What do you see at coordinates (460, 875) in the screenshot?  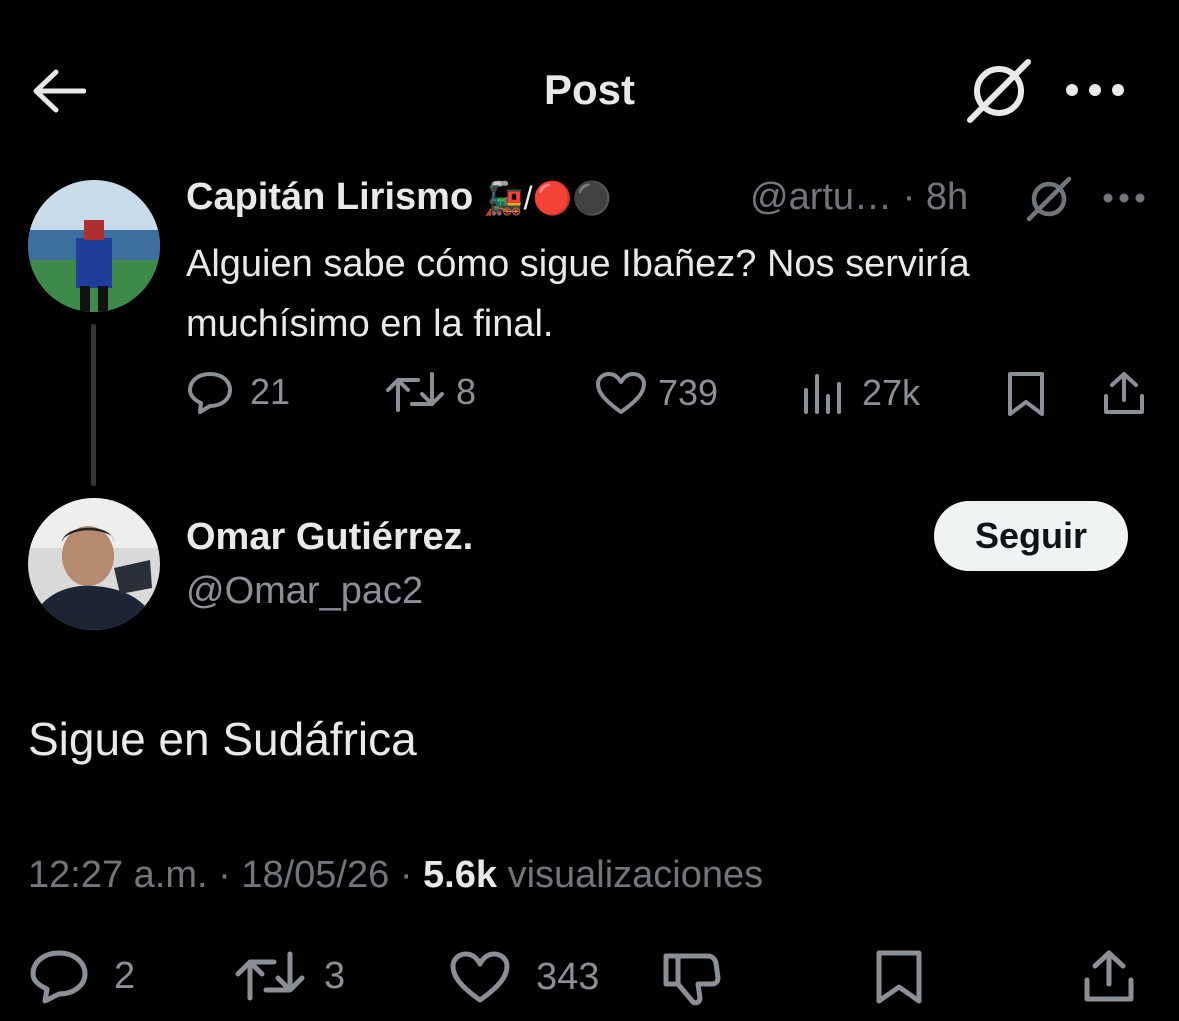 I see `views-count: 5.6k` at bounding box center [460, 875].